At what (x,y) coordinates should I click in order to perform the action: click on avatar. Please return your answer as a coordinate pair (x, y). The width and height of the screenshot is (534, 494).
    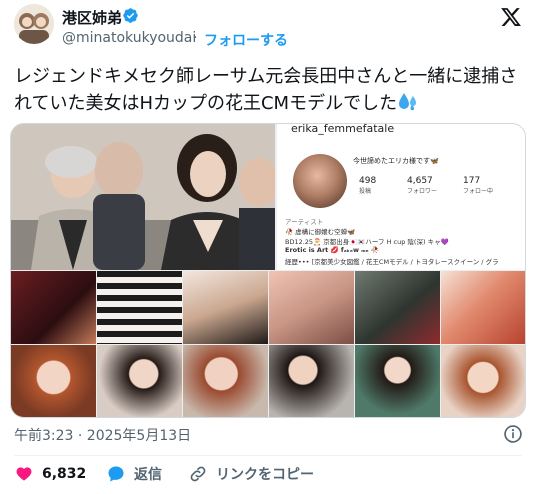
    Looking at the image, I should click on (34, 24).